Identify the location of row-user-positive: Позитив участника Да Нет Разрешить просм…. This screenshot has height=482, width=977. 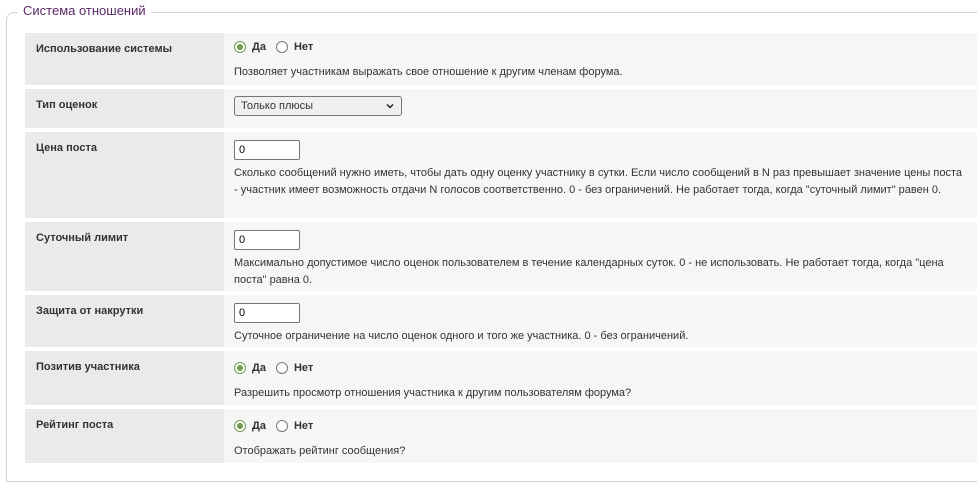
(501, 380).